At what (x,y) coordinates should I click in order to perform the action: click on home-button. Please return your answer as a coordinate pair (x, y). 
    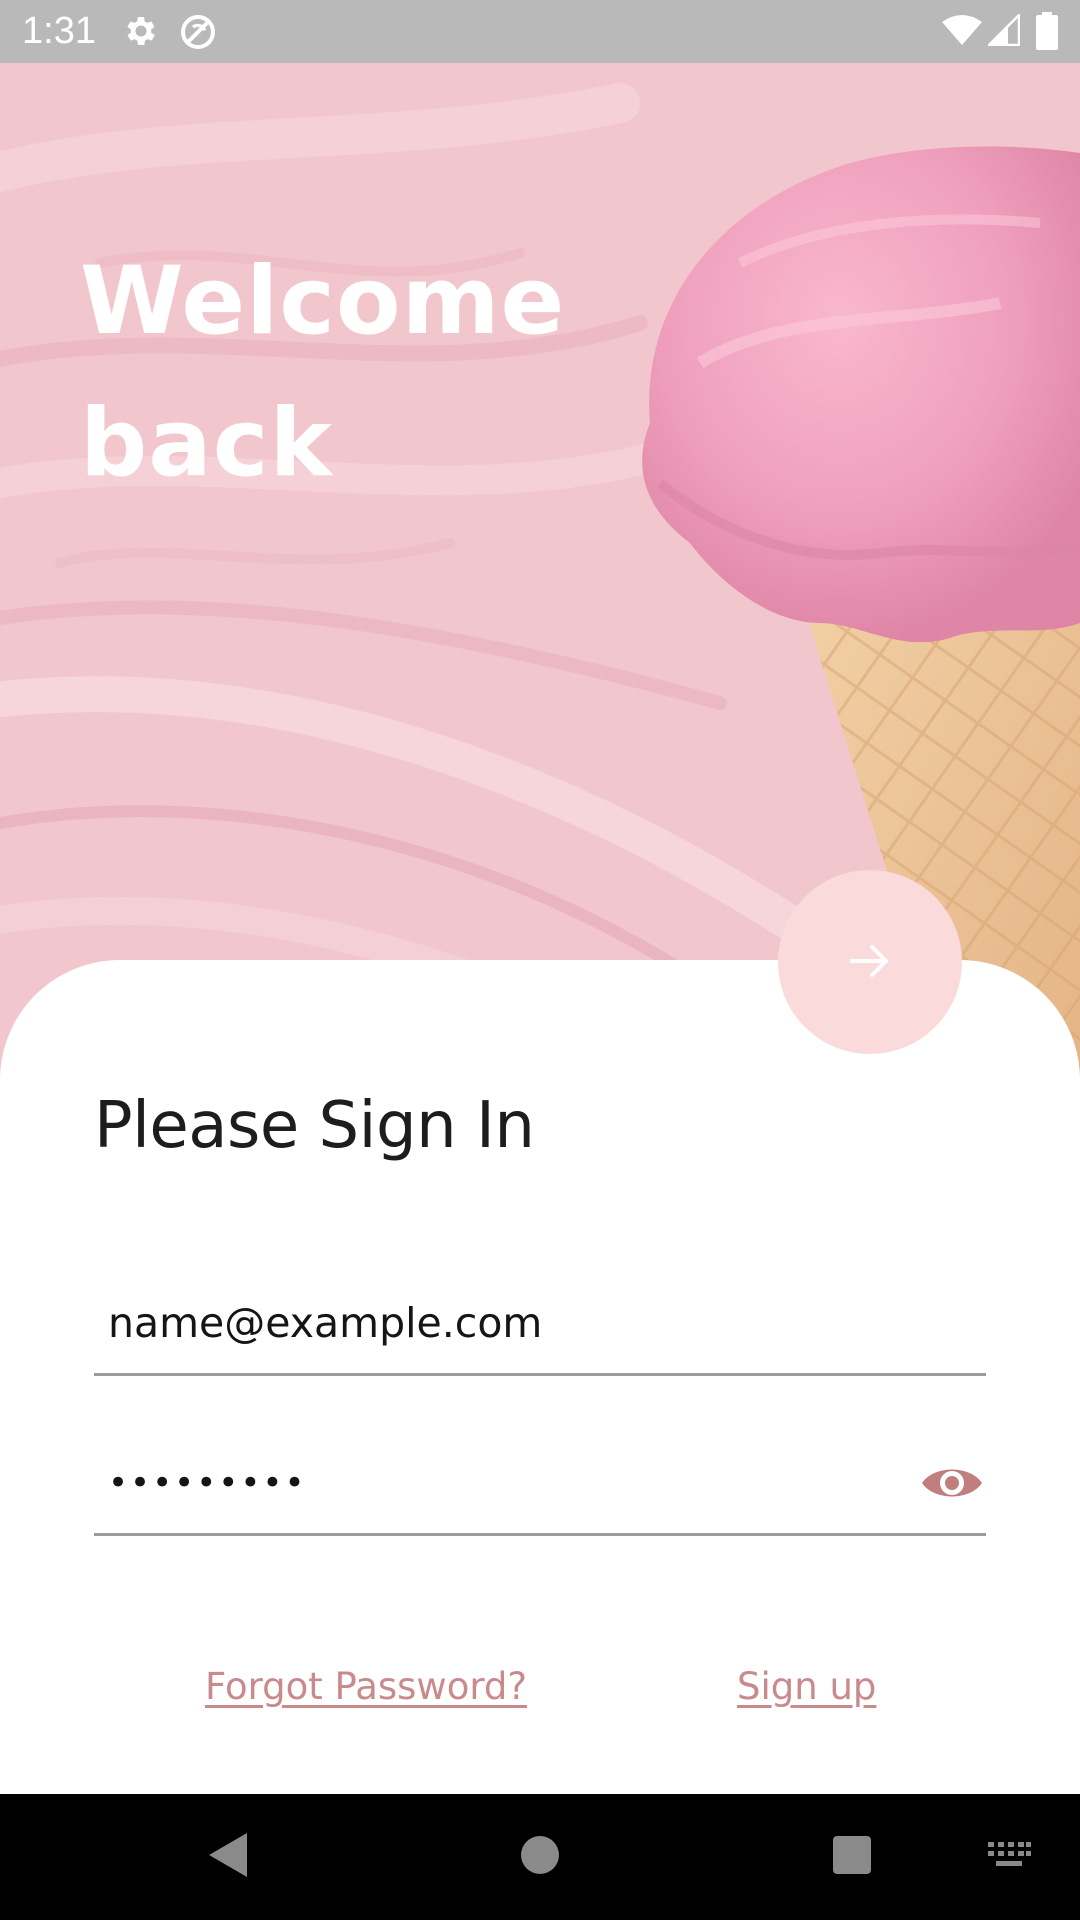
    Looking at the image, I should click on (540, 1857).